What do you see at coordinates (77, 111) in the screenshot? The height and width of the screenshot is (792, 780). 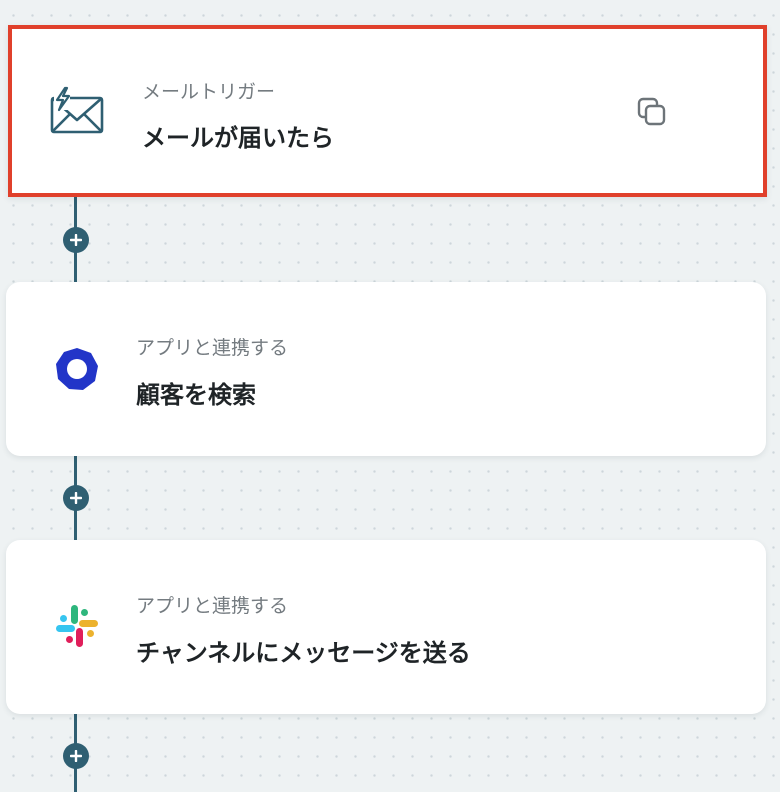 I see `mail-trigger-icon` at bounding box center [77, 111].